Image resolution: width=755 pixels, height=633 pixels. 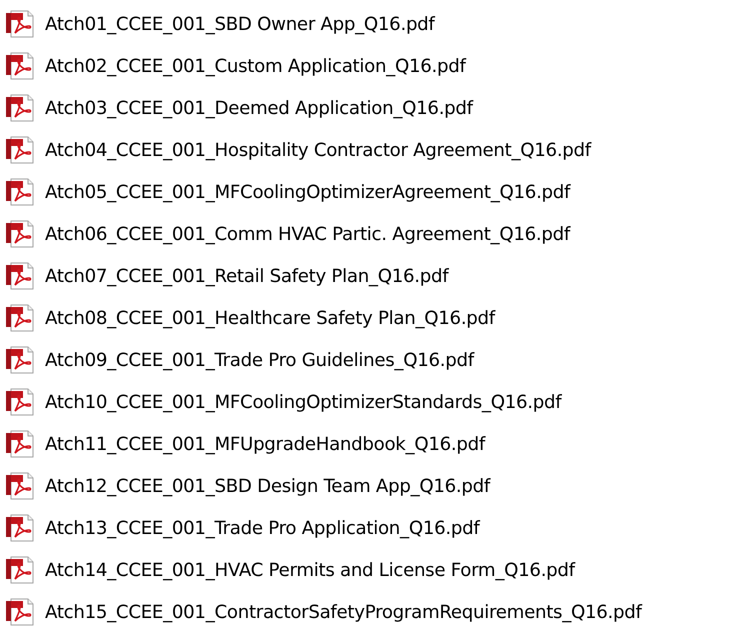 I want to click on file-name: Atch03_CCEE_001_Deemed Application_Q16.pdf, so click(x=259, y=108).